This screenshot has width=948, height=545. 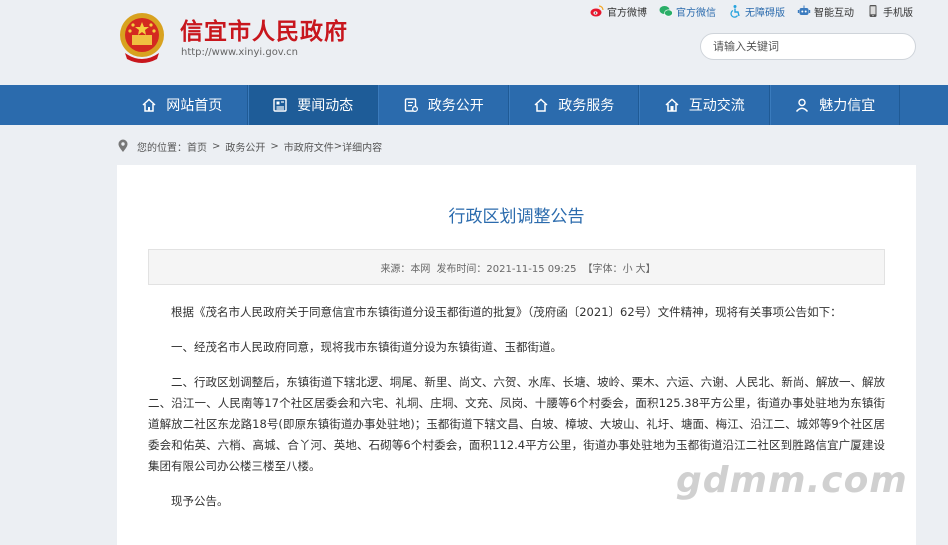 I want to click on search-input, so click(x=798, y=46).